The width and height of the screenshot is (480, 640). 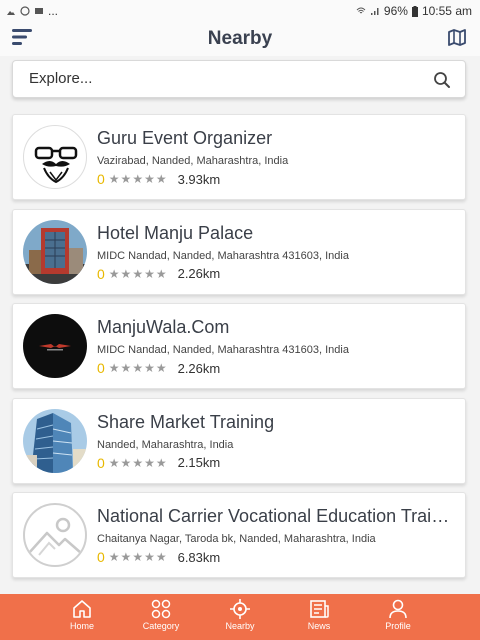 I want to click on nav-news: News, so click(x=319, y=614).